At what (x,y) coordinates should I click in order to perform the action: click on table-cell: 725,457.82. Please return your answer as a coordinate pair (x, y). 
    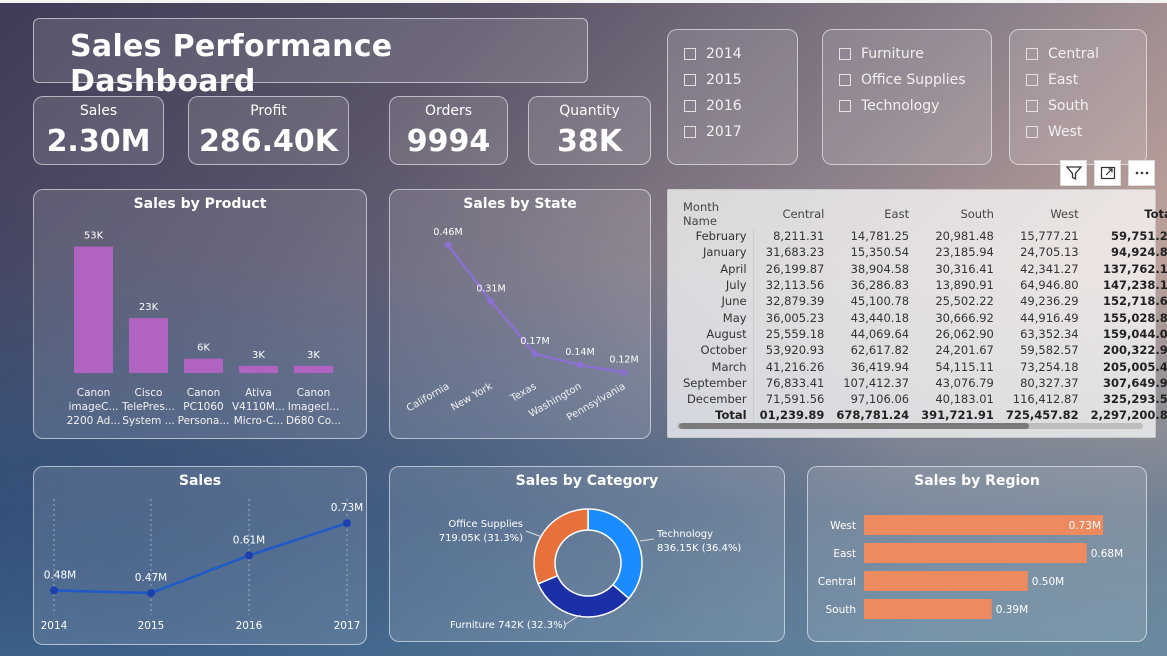
    Looking at the image, I should click on (1042, 415).